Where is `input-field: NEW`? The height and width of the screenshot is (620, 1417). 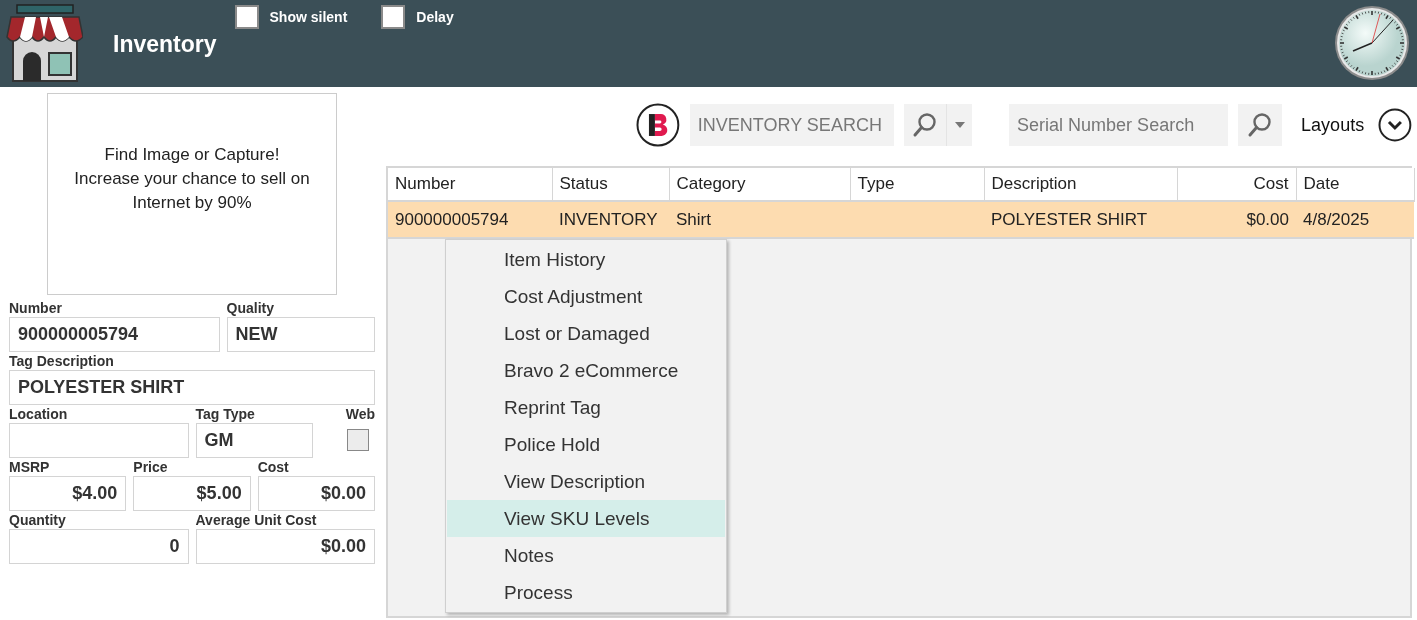 input-field: NEW is located at coordinates (300, 334).